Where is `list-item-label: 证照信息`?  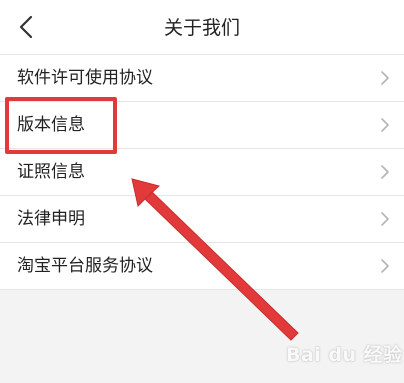 list-item-label: 证照信息 is located at coordinates (51, 172).